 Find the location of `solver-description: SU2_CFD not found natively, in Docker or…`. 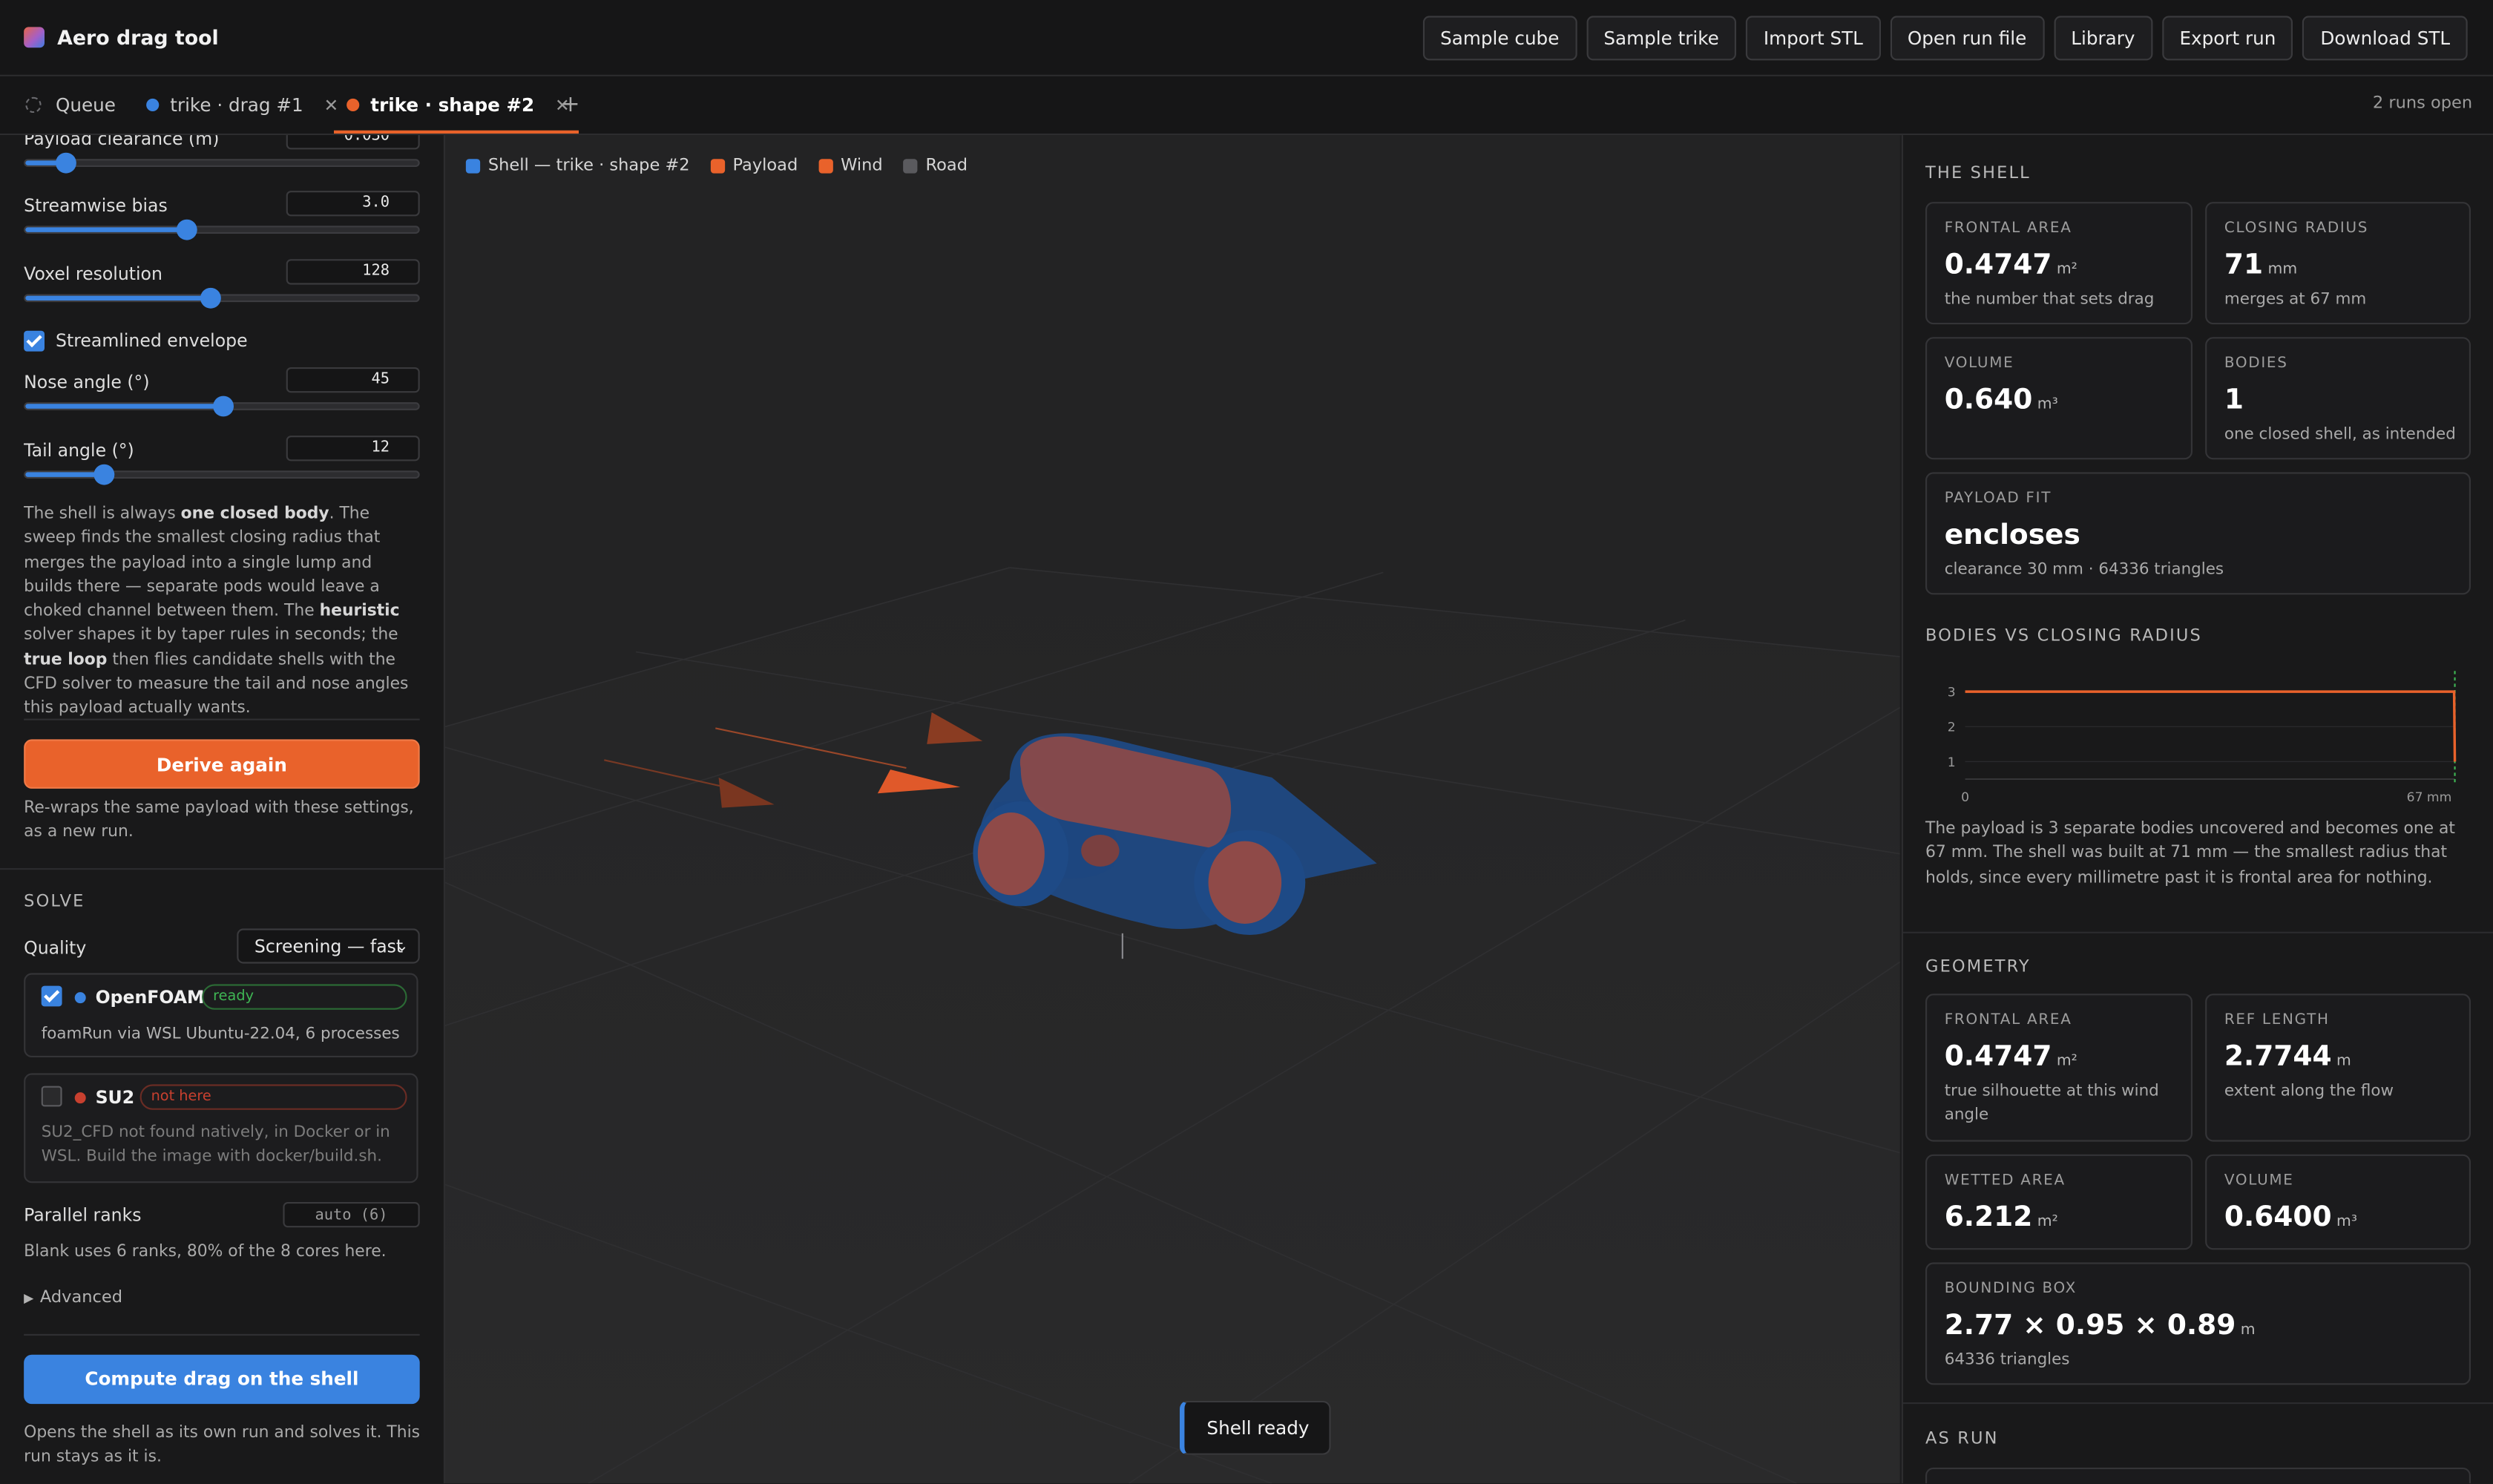

solver-description: SU2_CFD not found natively, in Docker or… is located at coordinates (215, 1145).